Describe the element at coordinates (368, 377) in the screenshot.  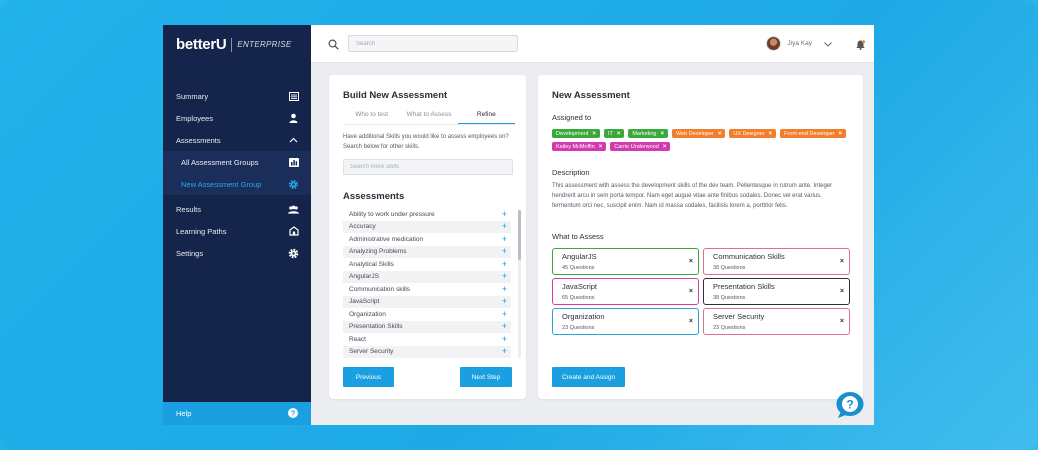
I see `previous-button: Previous` at that location.